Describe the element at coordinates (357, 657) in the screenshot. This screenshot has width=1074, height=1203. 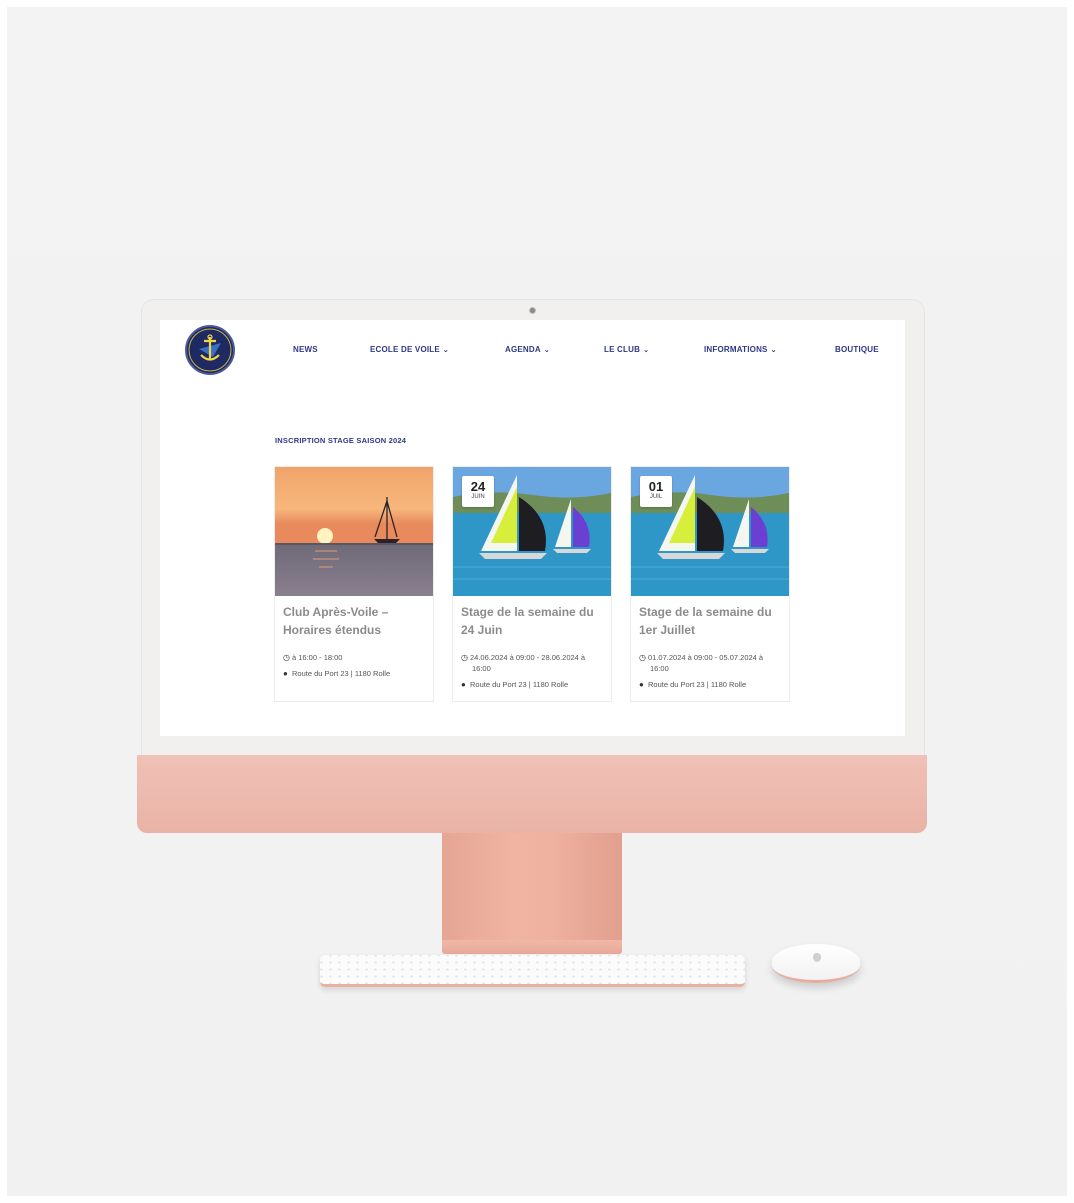
I see `event-time: ◷ à 16:00 - 18:00` at that location.